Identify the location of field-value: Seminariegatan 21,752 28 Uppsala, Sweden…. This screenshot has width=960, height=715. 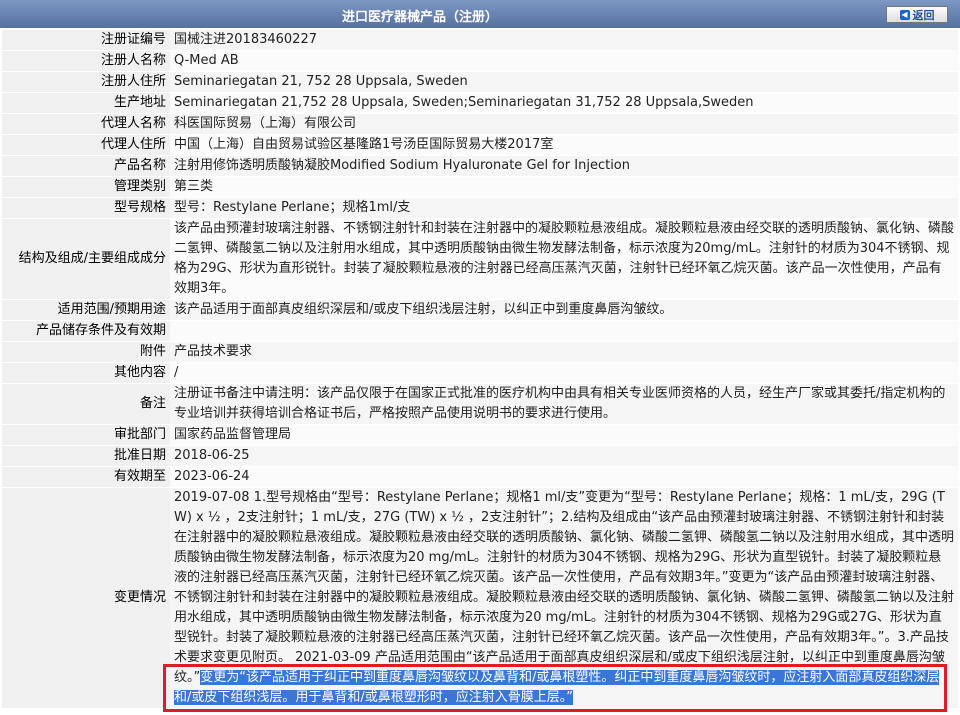
(564, 103).